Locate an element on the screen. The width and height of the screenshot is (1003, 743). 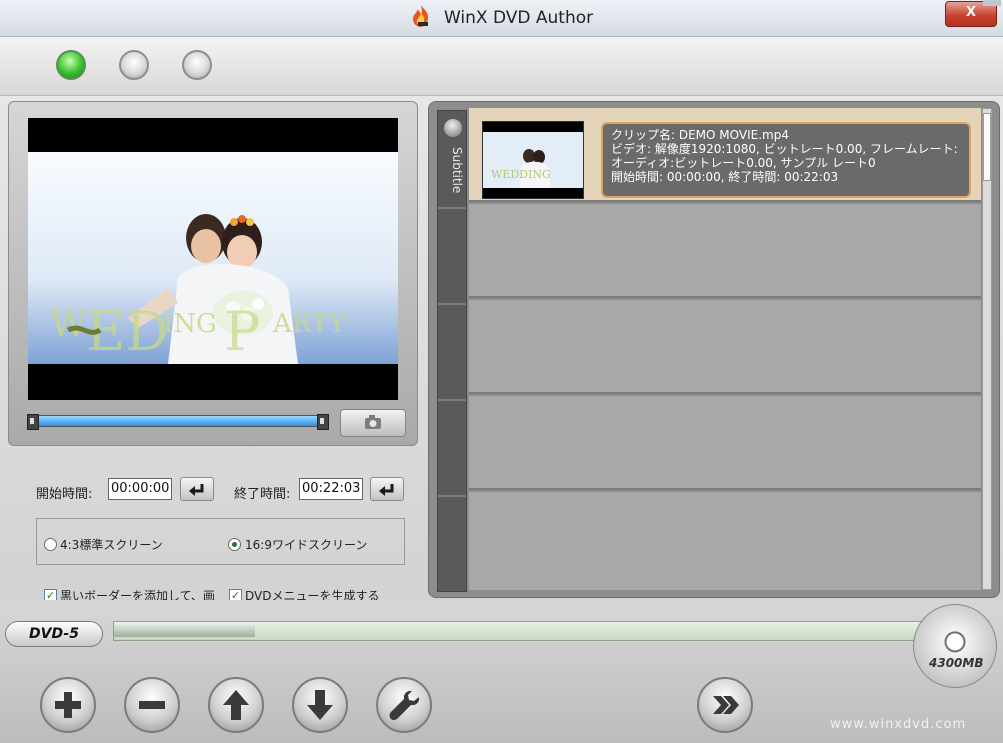
next-button is located at coordinates (725, 705).